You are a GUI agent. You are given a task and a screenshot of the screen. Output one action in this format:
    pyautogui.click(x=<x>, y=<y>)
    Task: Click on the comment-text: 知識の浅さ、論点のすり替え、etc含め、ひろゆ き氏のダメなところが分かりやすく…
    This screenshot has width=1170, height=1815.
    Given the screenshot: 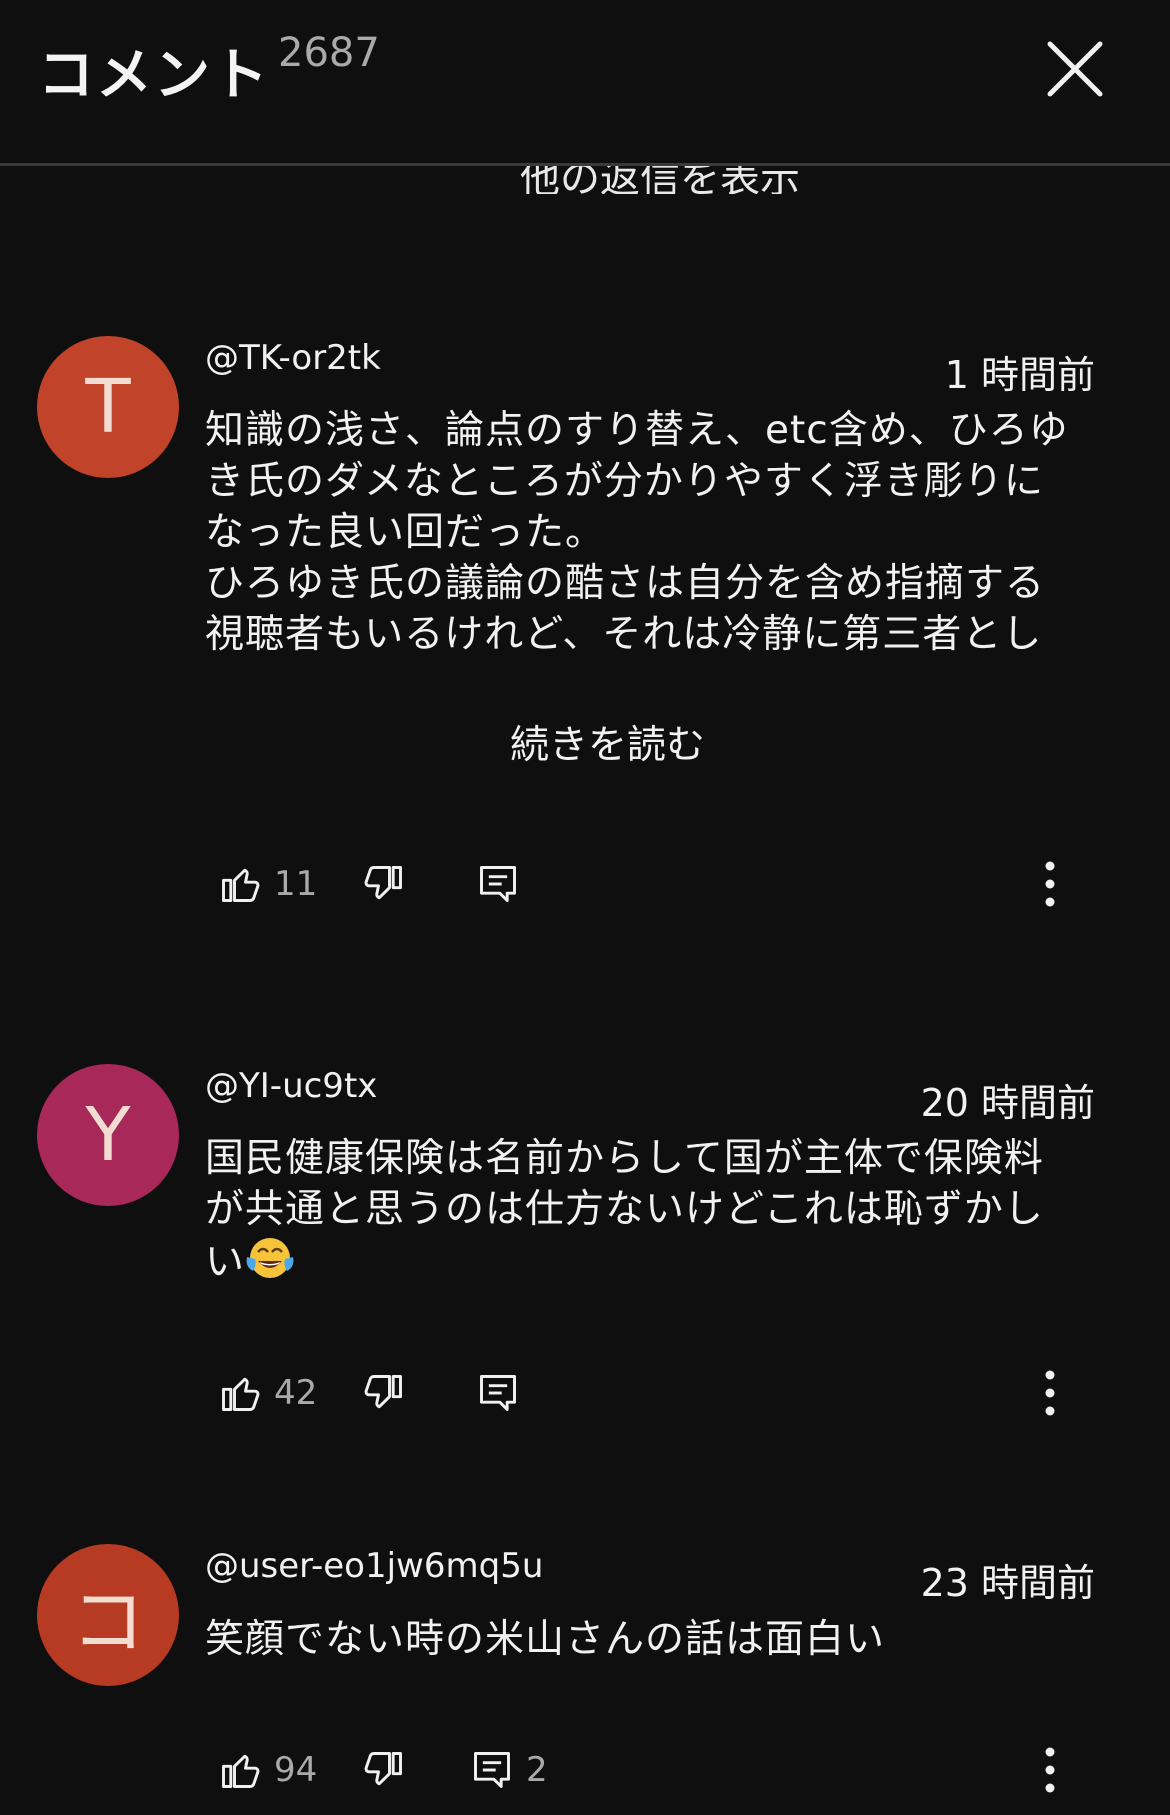 What is the action you would take?
    pyautogui.click(x=637, y=532)
    